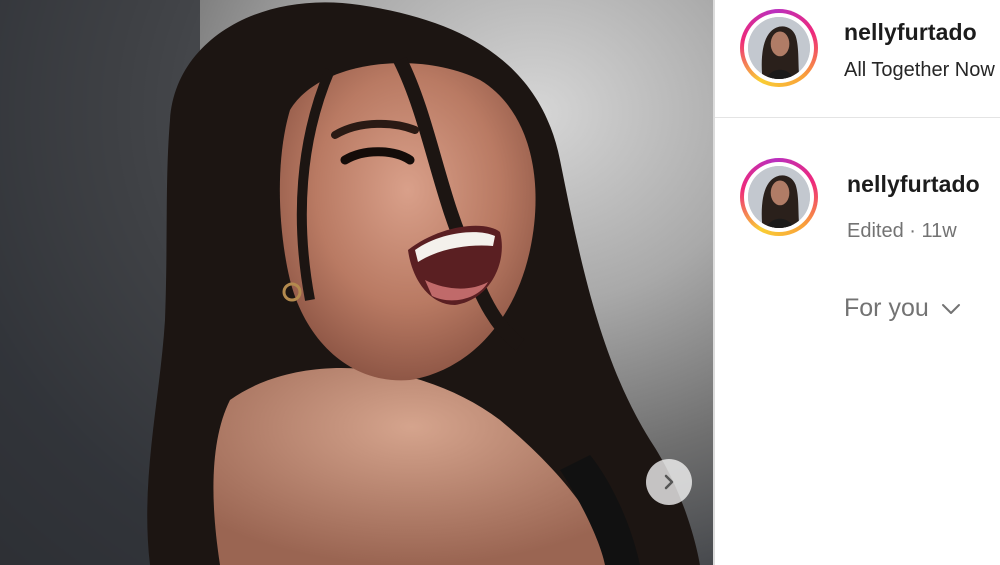 This screenshot has width=1000, height=565. I want to click on chevron-right-icon, so click(669, 482).